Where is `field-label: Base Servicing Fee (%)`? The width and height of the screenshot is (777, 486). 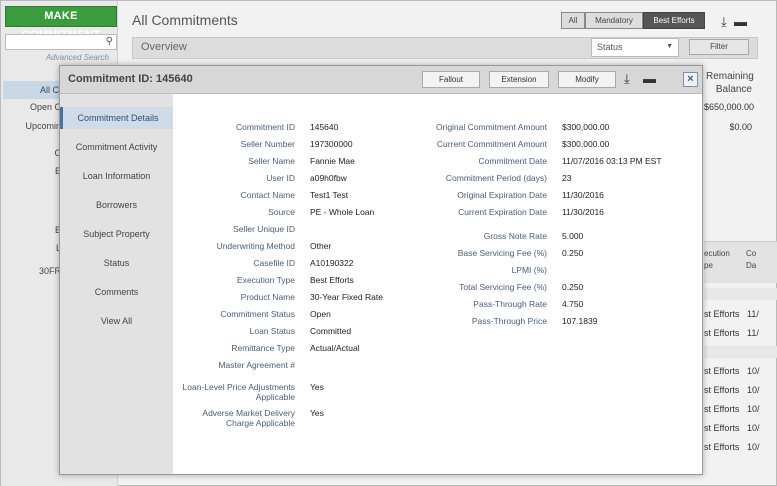 field-label: Base Servicing Fee (%) is located at coordinates (502, 253).